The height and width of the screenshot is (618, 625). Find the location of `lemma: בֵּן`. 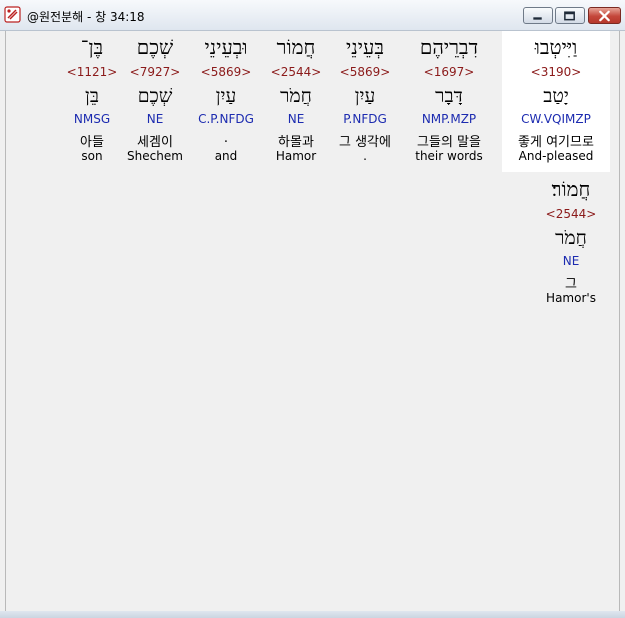

lemma: בֵּן is located at coordinates (92, 96).